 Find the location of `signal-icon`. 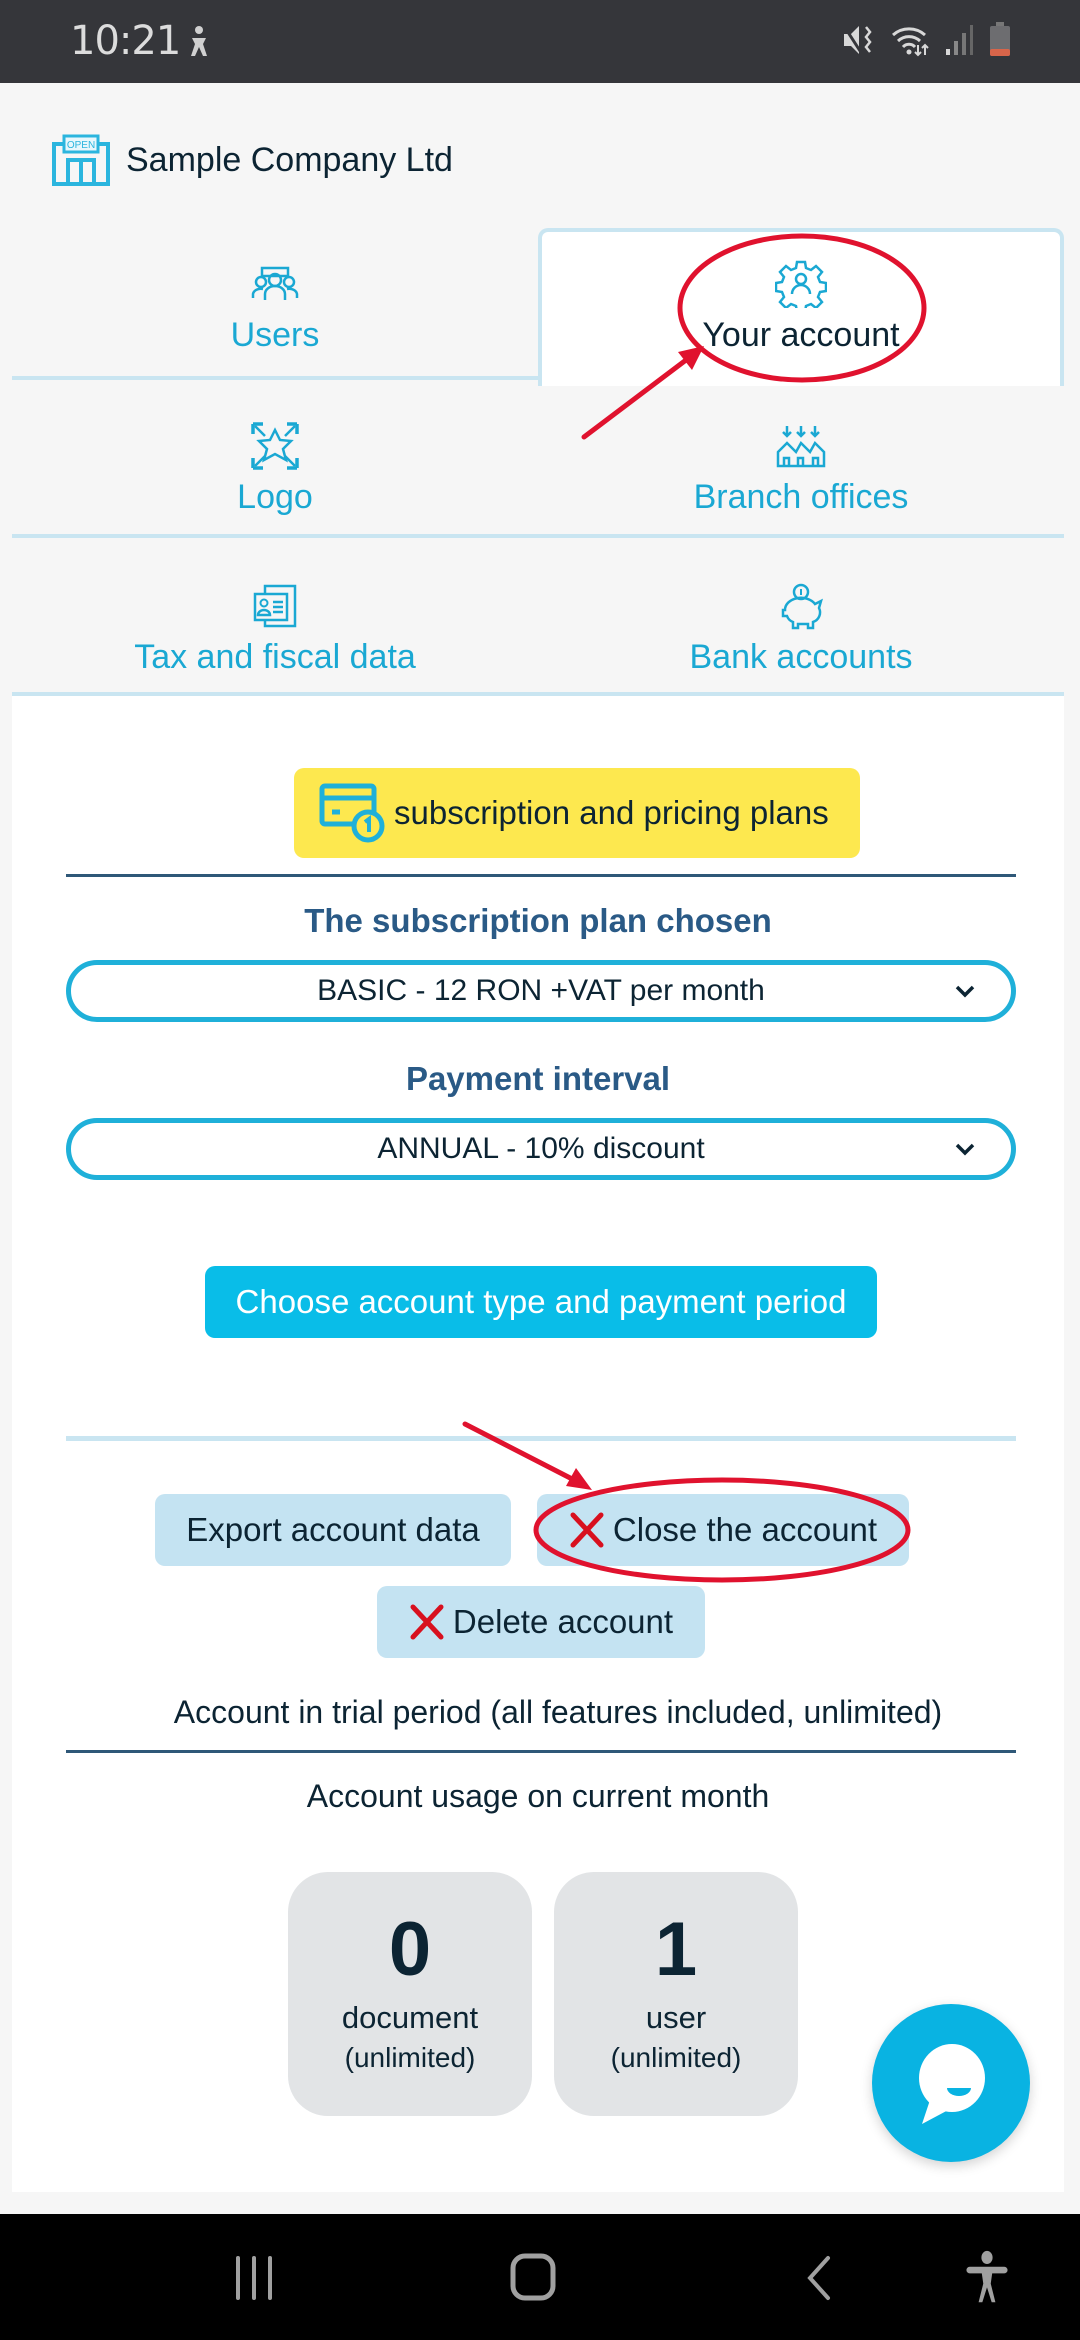

signal-icon is located at coordinates (959, 40).